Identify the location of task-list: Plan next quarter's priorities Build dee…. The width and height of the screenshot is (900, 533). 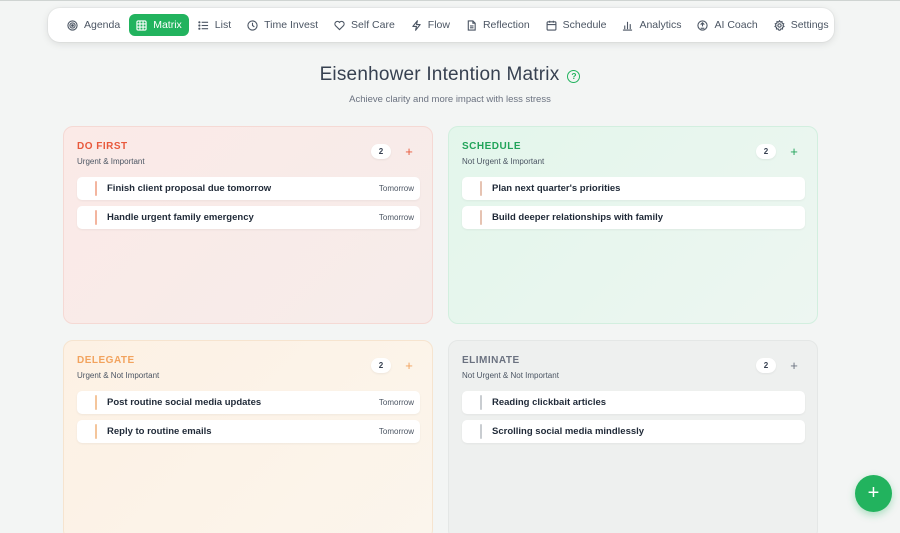
(633, 206).